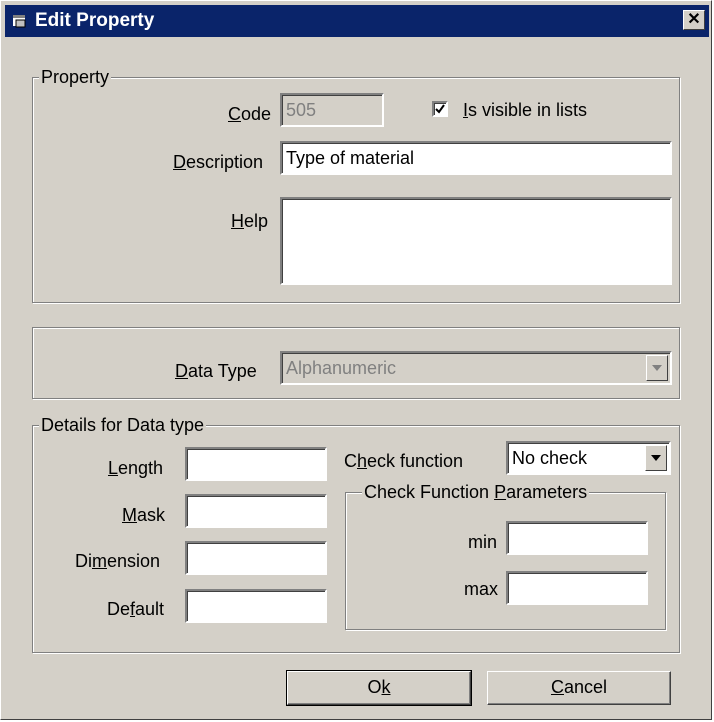  What do you see at coordinates (476, 492) in the screenshot?
I see `check-function-parameters-legend: Check Function Parameters` at bounding box center [476, 492].